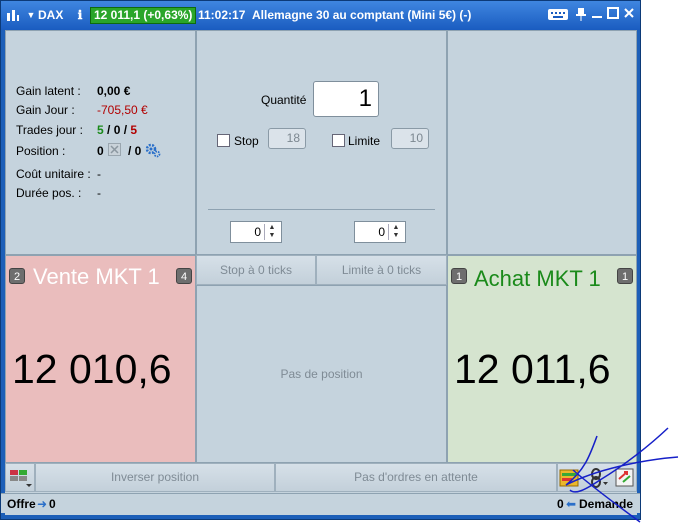 This screenshot has height=525, width=681. I want to click on annotation-scribble, so click(622, 475).